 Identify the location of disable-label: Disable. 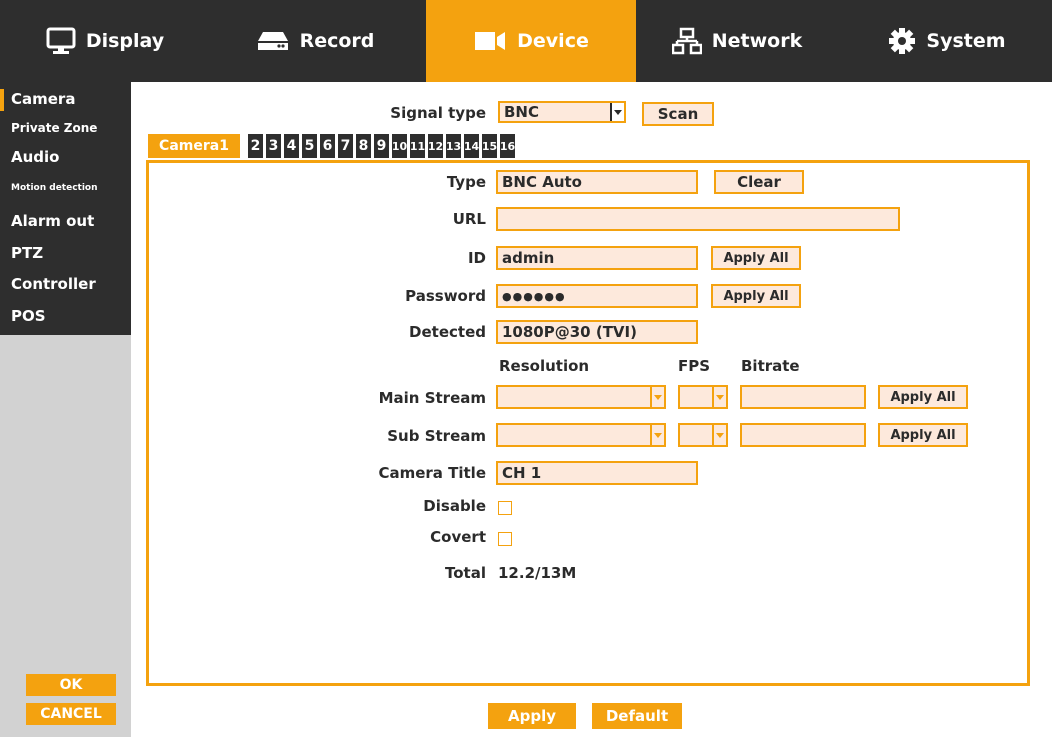
(454, 506).